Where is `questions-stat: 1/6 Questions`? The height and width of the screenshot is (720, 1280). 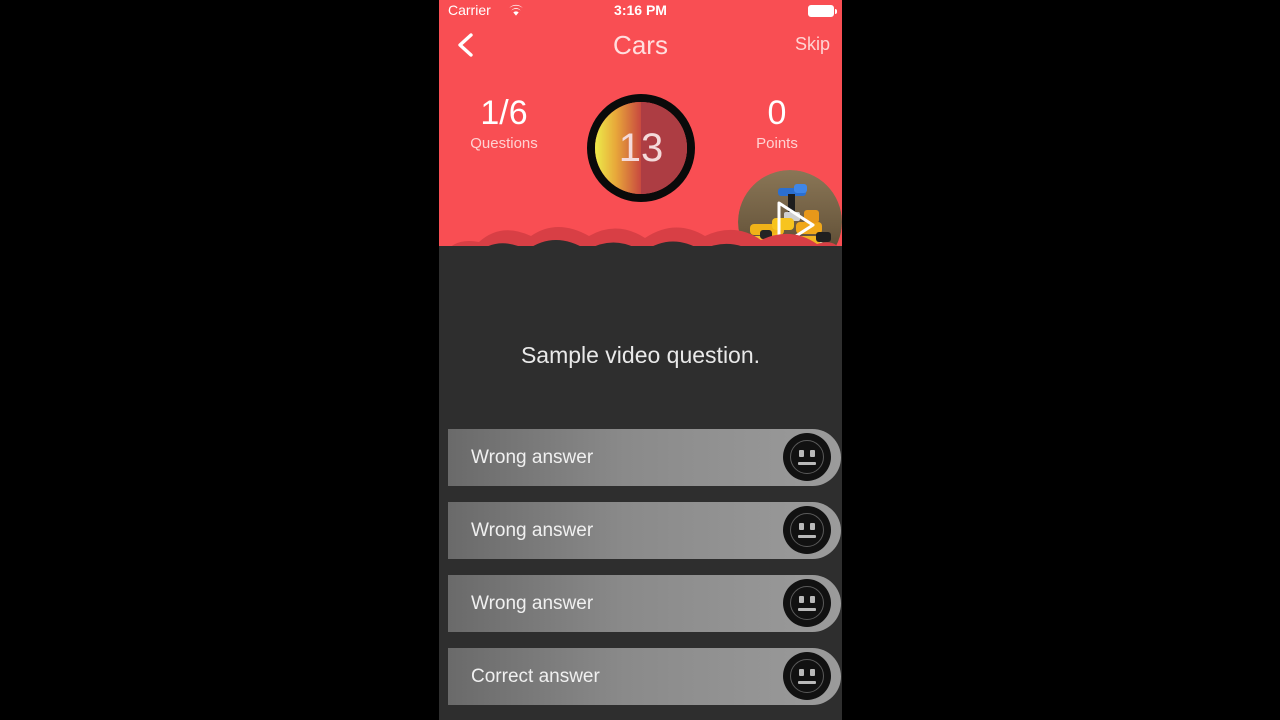
questions-stat: 1/6 Questions is located at coordinates (504, 122).